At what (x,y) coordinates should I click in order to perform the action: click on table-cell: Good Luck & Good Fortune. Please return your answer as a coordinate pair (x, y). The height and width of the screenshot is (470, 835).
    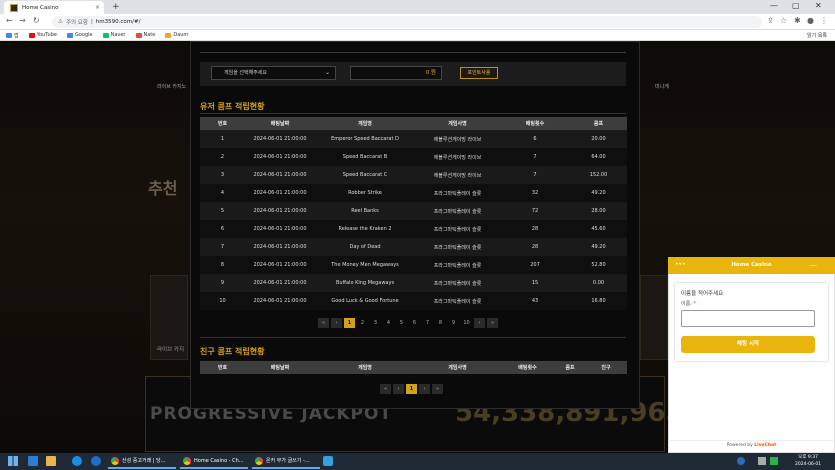
    Looking at the image, I should click on (365, 301).